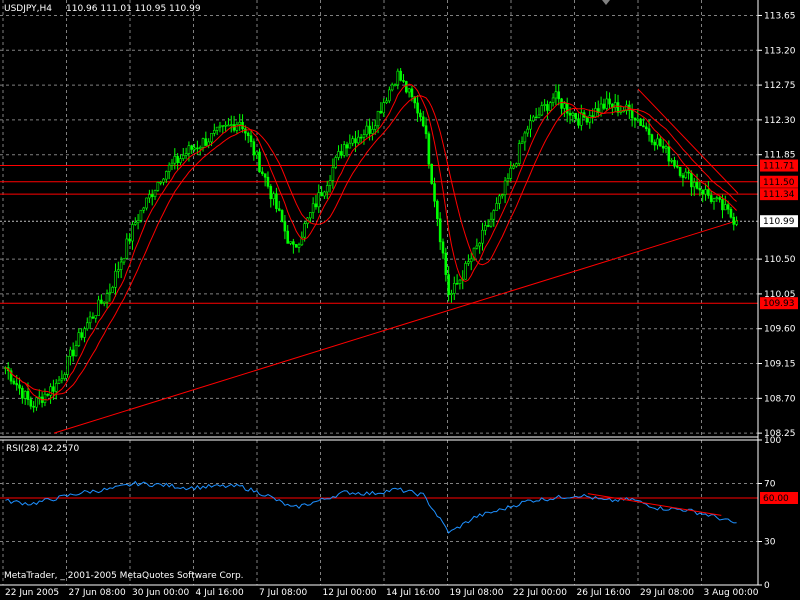  Describe the element at coordinates (770, 543) in the screenshot. I see `rsi-tick-label: 30` at that location.